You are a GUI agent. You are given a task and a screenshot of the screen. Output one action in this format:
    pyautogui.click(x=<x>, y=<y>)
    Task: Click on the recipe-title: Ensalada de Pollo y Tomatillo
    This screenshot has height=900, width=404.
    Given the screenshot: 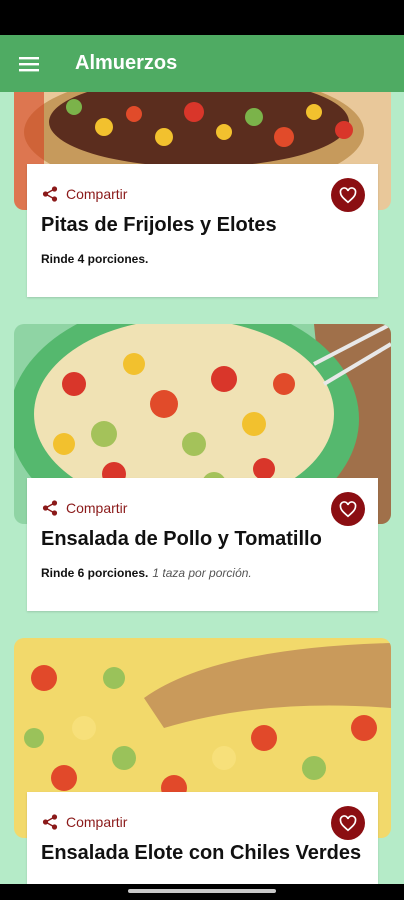 What is the action you would take?
    pyautogui.click(x=181, y=539)
    